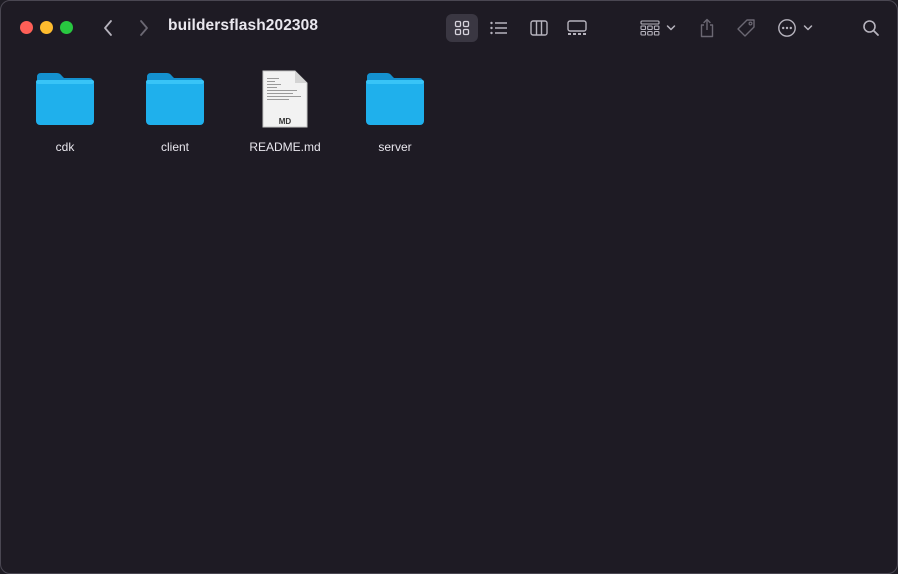 Image resolution: width=898 pixels, height=574 pixels. I want to click on tag-button, so click(746, 28).